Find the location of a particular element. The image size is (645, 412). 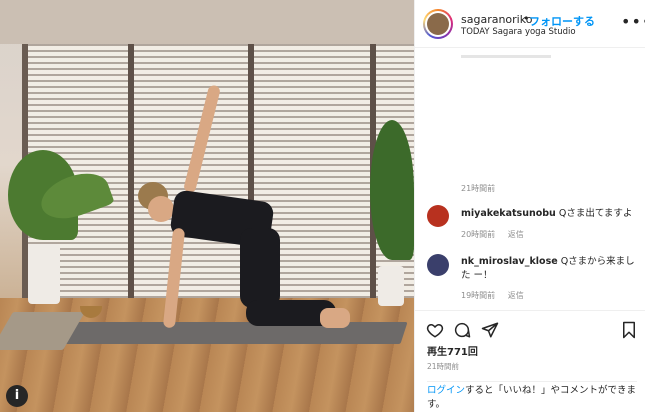

comment-username: miyakekatsunobu is located at coordinates (508, 213).